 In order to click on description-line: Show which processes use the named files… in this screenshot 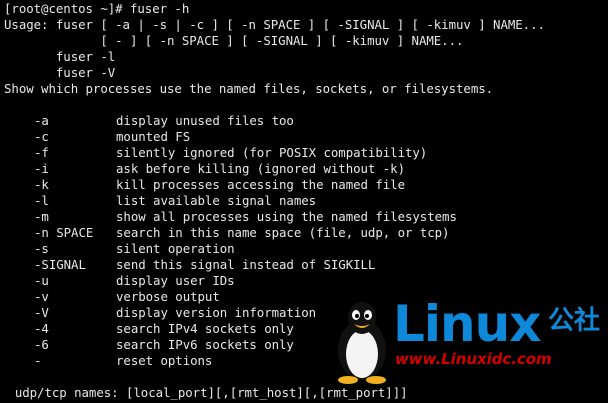, I will do `click(249, 88)`.